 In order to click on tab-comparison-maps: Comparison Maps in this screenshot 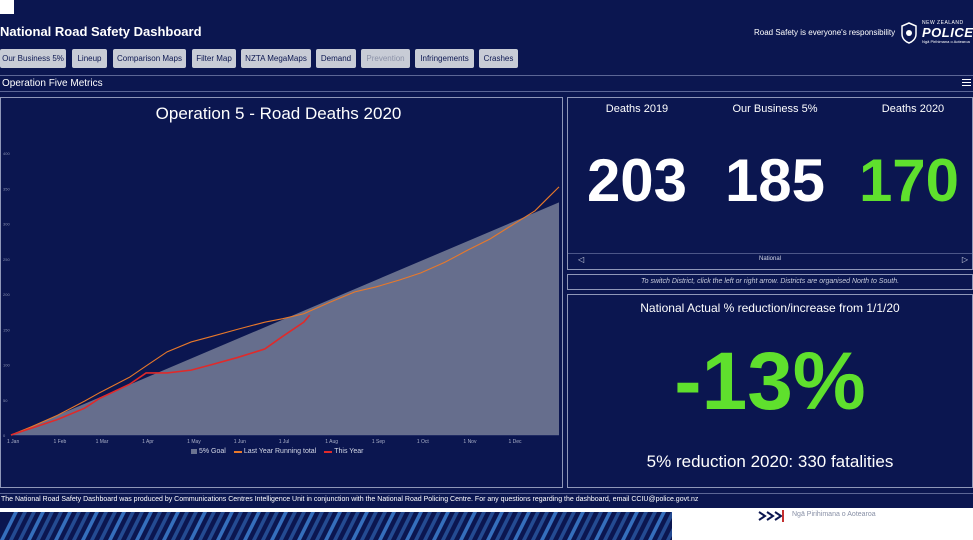, I will do `click(149, 58)`.